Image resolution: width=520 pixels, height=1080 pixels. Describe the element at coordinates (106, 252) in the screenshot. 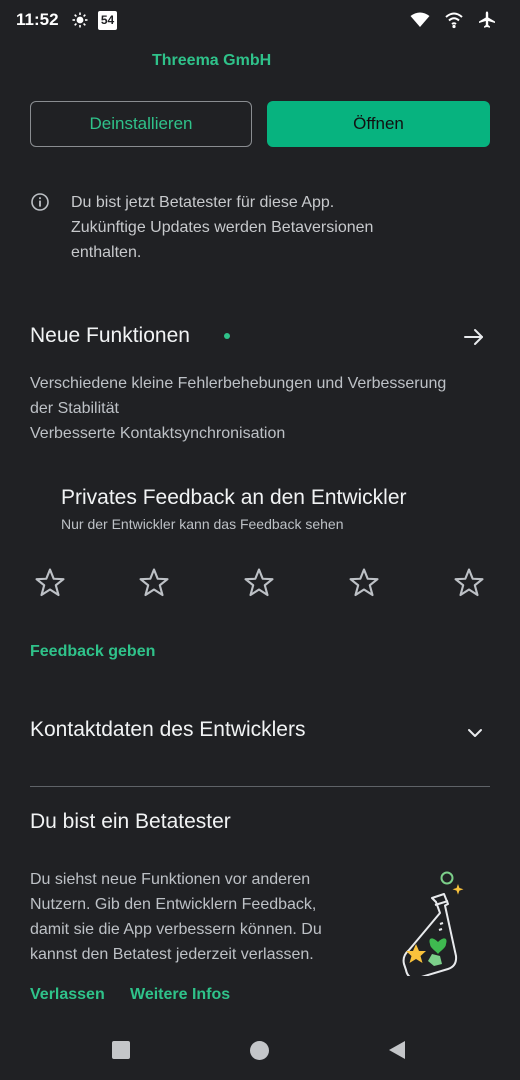

I see `beta-notice-line: enthalten.` at that location.